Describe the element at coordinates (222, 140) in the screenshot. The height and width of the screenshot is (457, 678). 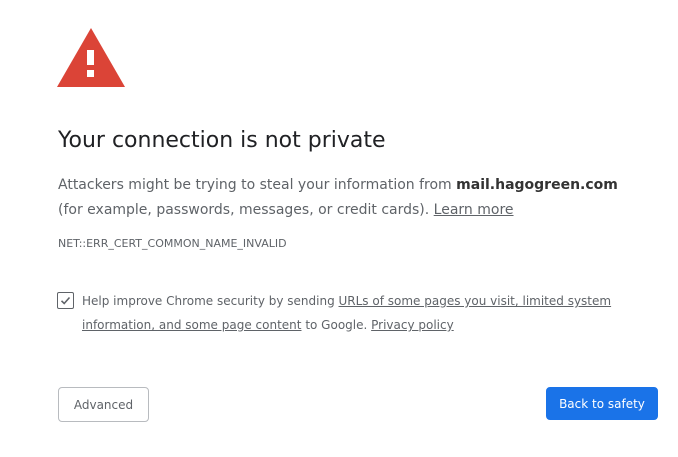
I see `page-title: Your connection is not private` at that location.